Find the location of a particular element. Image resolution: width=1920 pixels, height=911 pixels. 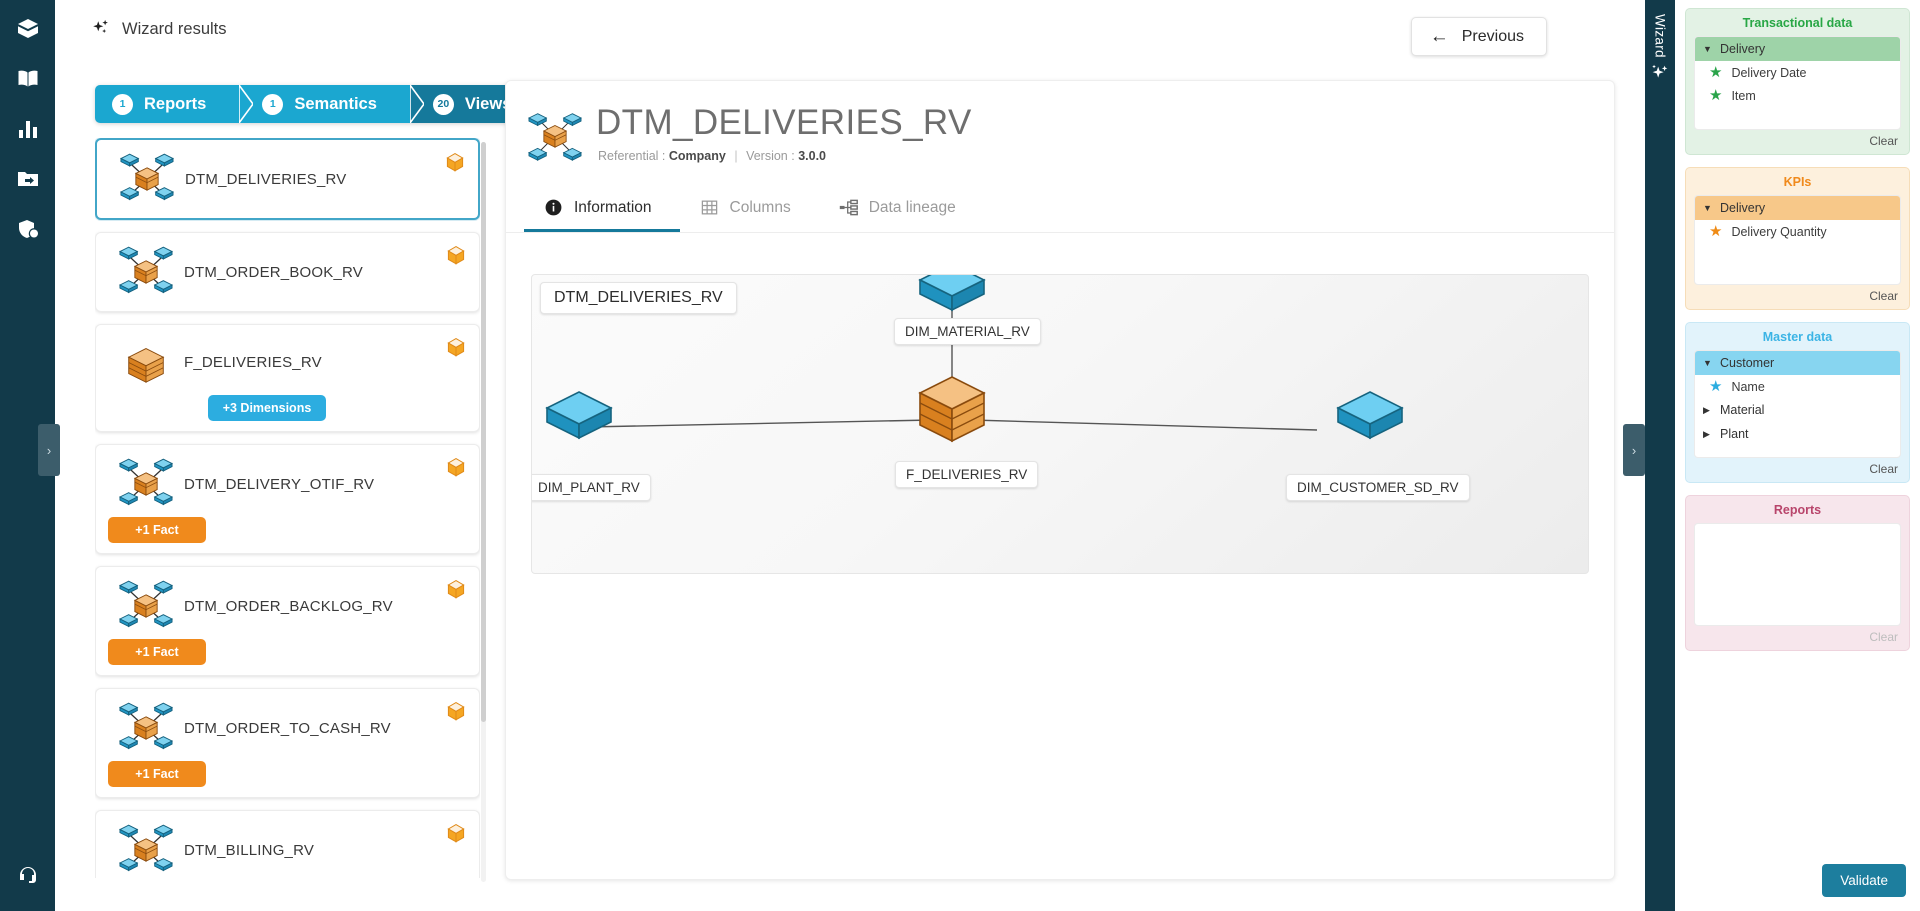

edge-deliveries-customer is located at coordinates (1144, 425).